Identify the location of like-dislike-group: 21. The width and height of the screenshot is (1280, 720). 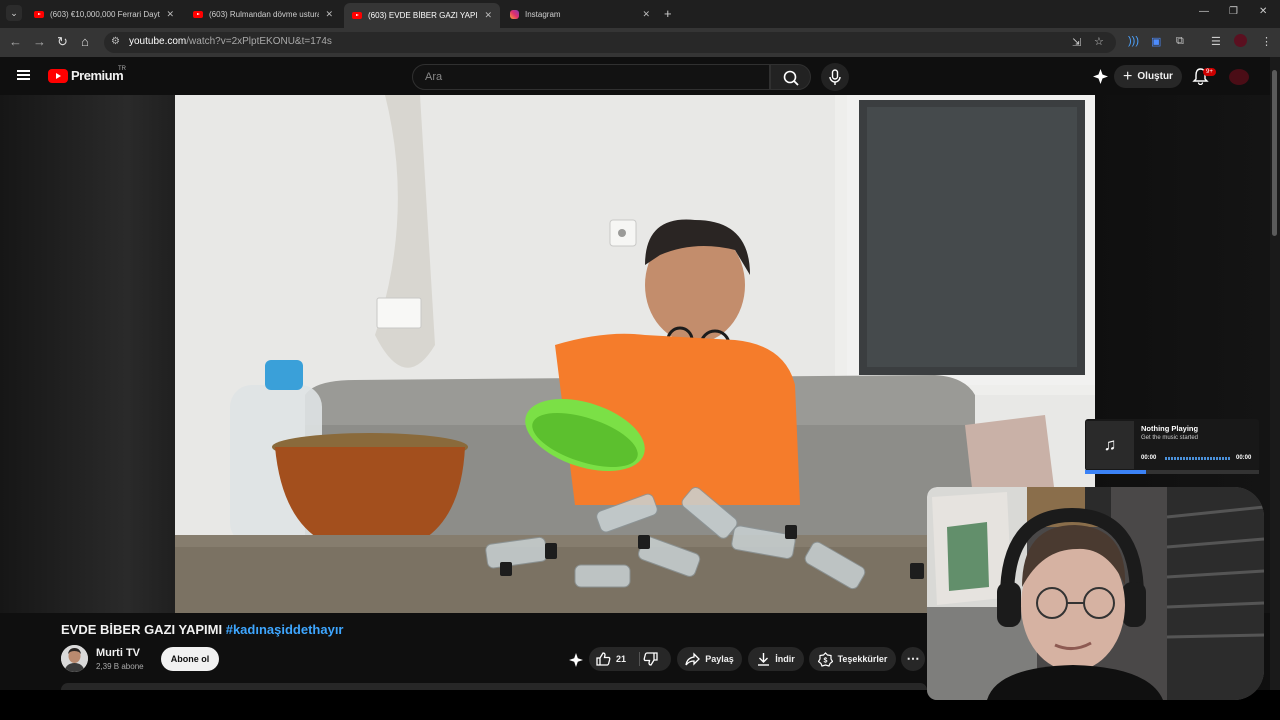
(630, 659).